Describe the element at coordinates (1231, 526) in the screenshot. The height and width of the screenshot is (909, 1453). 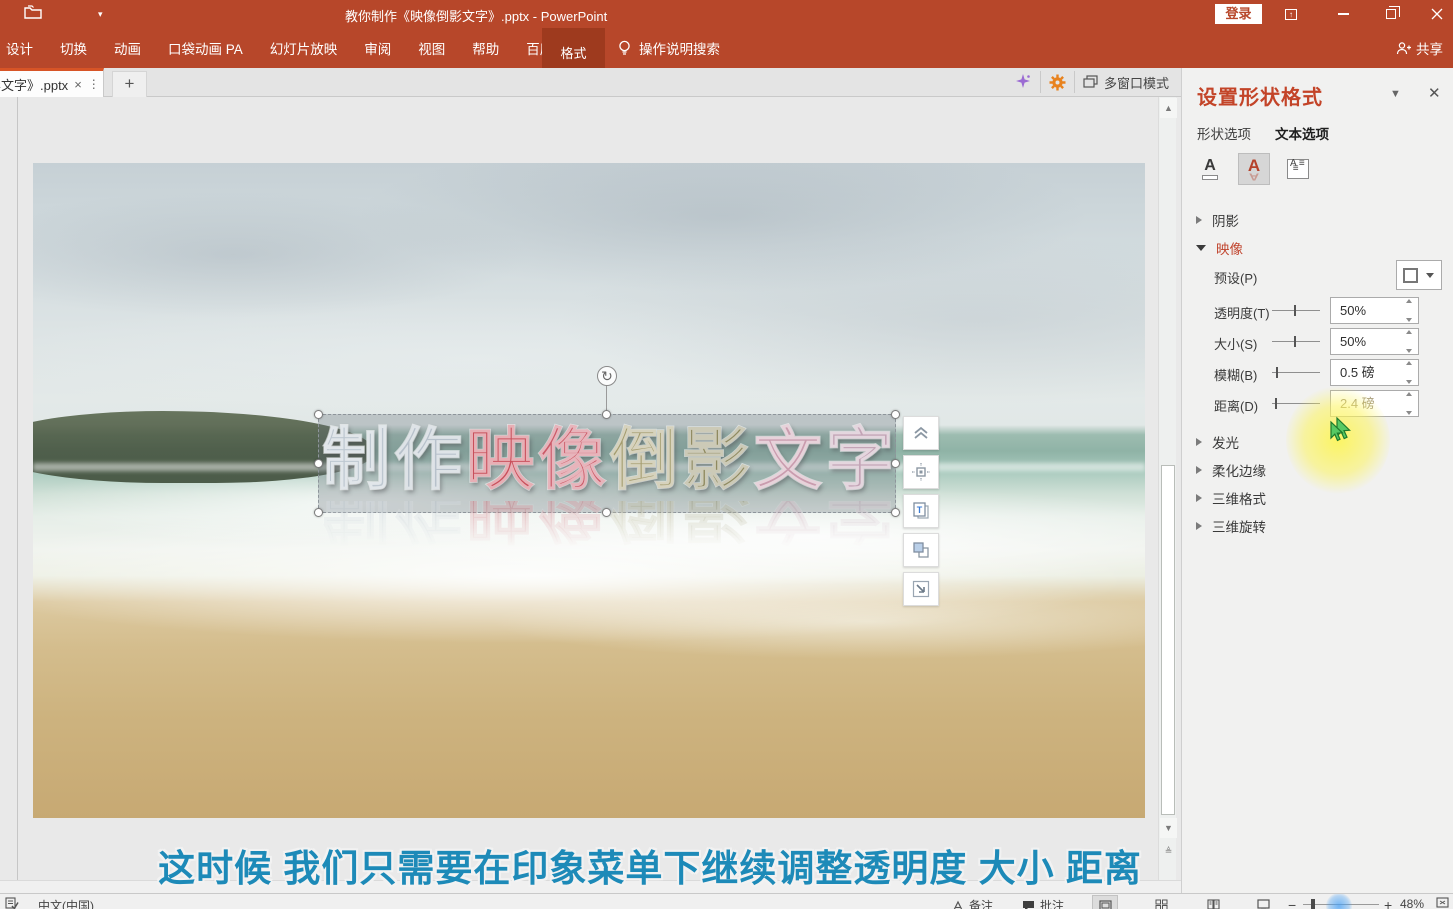
I see `section-3d-rotation: 三维旋转` at that location.